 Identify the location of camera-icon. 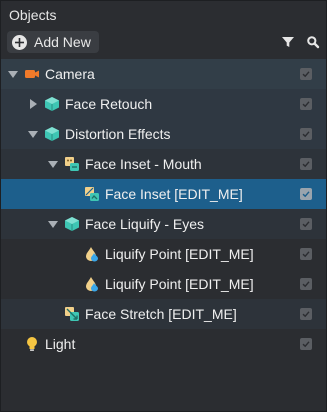
(32, 74).